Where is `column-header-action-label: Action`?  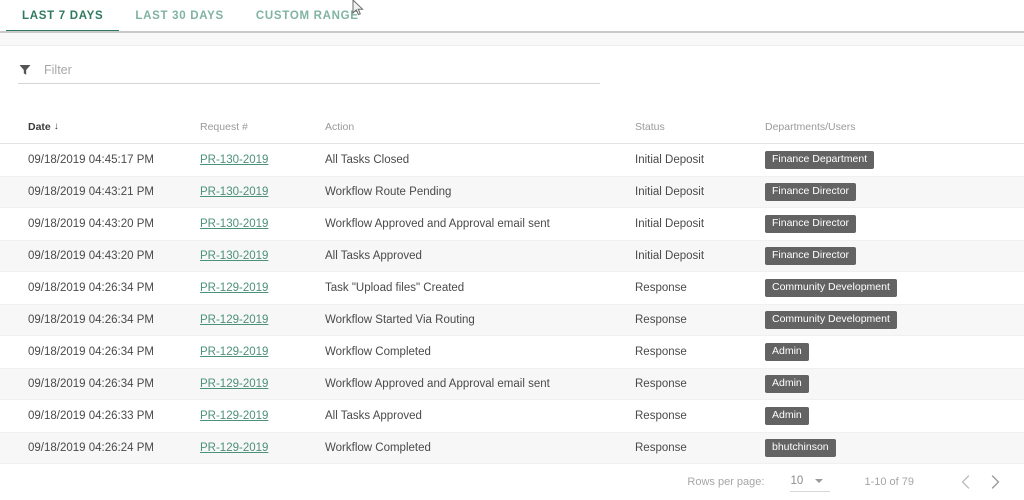
column-header-action-label: Action is located at coordinates (340, 126).